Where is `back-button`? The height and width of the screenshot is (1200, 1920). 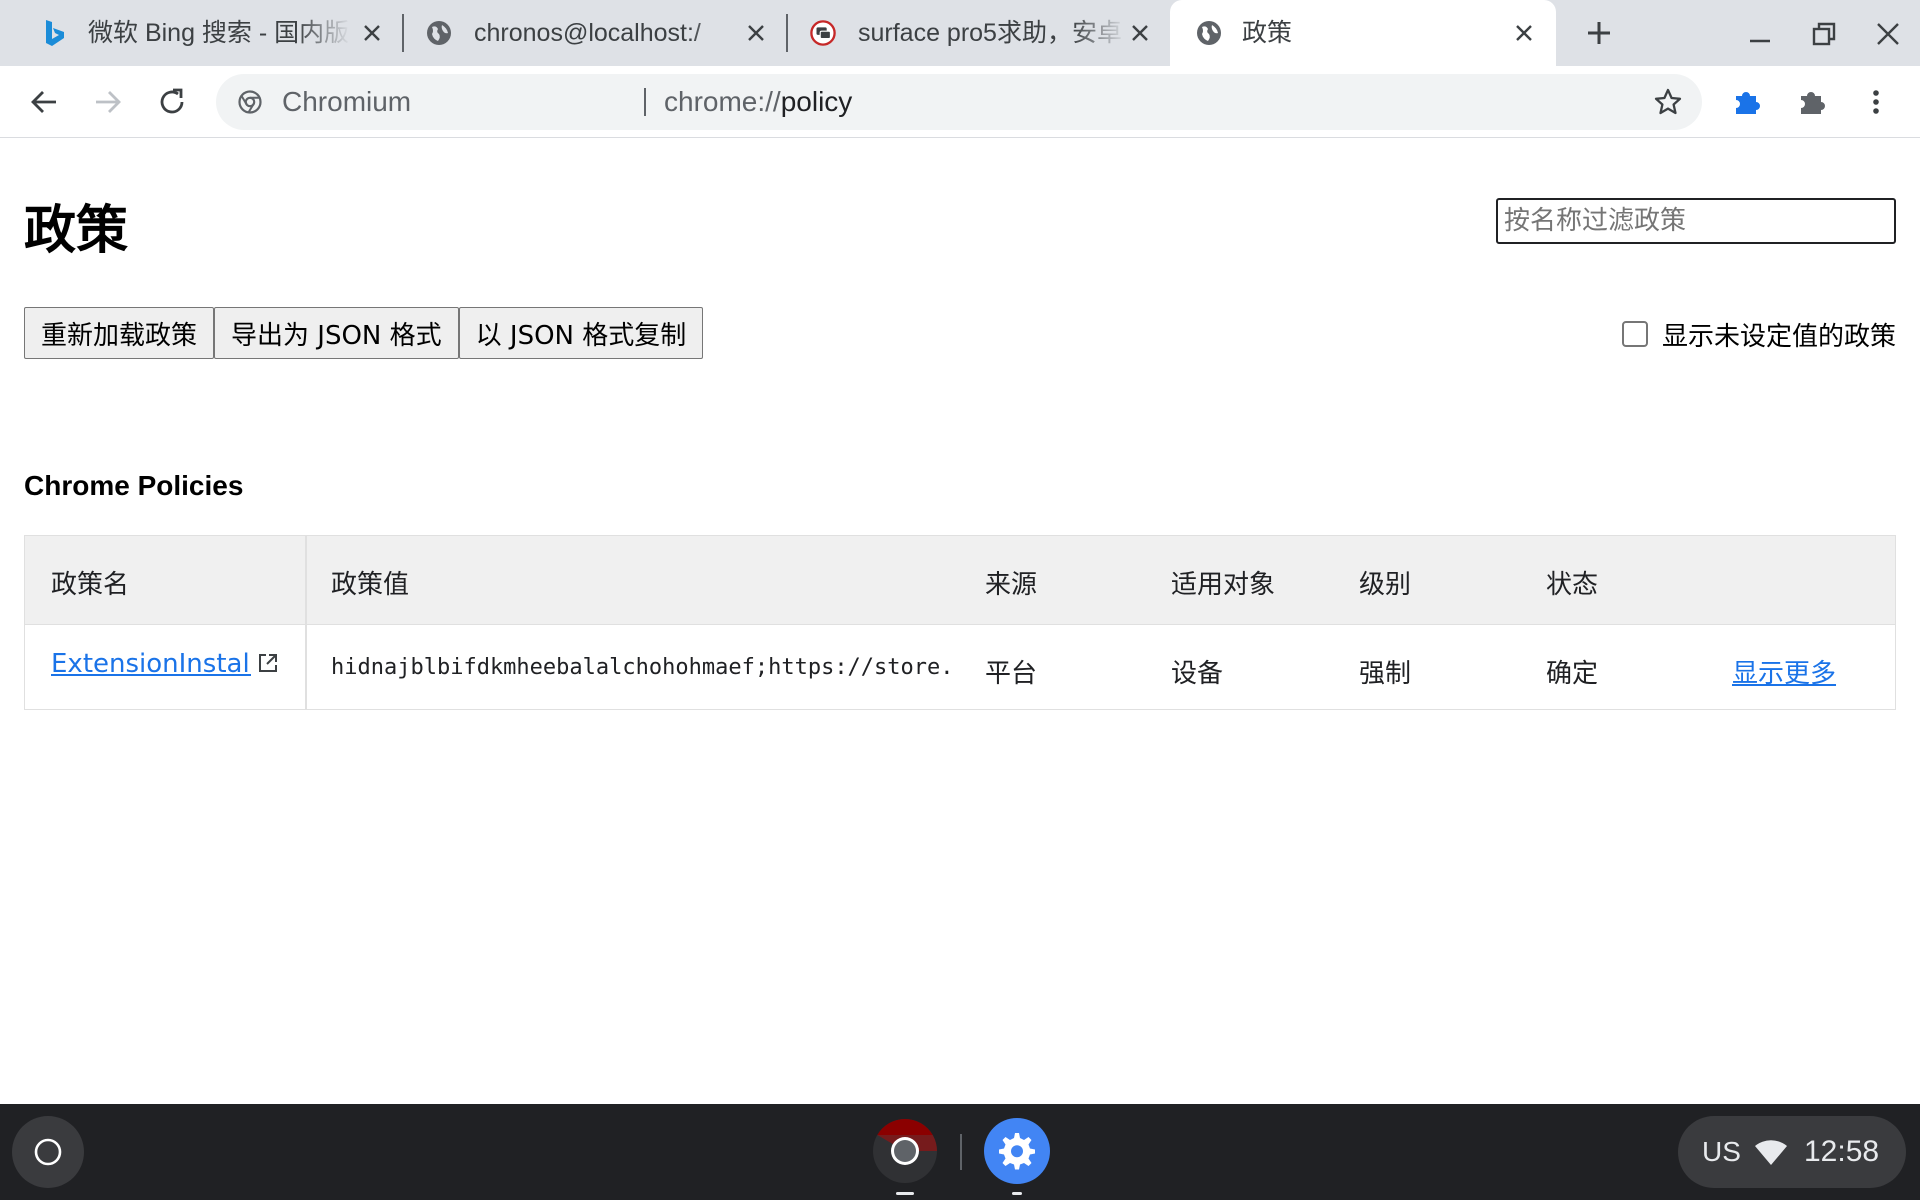
back-button is located at coordinates (44, 102).